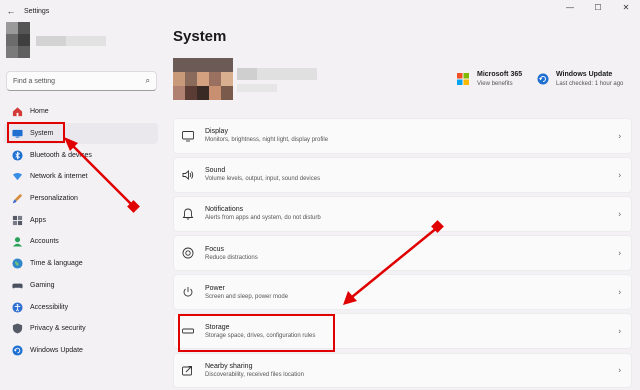  I want to click on sidebar-item-apps: Apps, so click(81, 220).